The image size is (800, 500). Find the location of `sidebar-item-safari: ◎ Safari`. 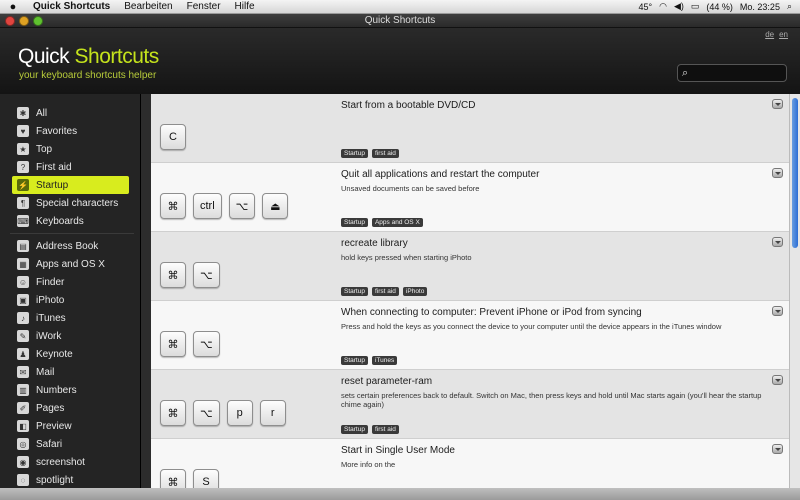

sidebar-item-safari: ◎ Safari is located at coordinates (64, 444).